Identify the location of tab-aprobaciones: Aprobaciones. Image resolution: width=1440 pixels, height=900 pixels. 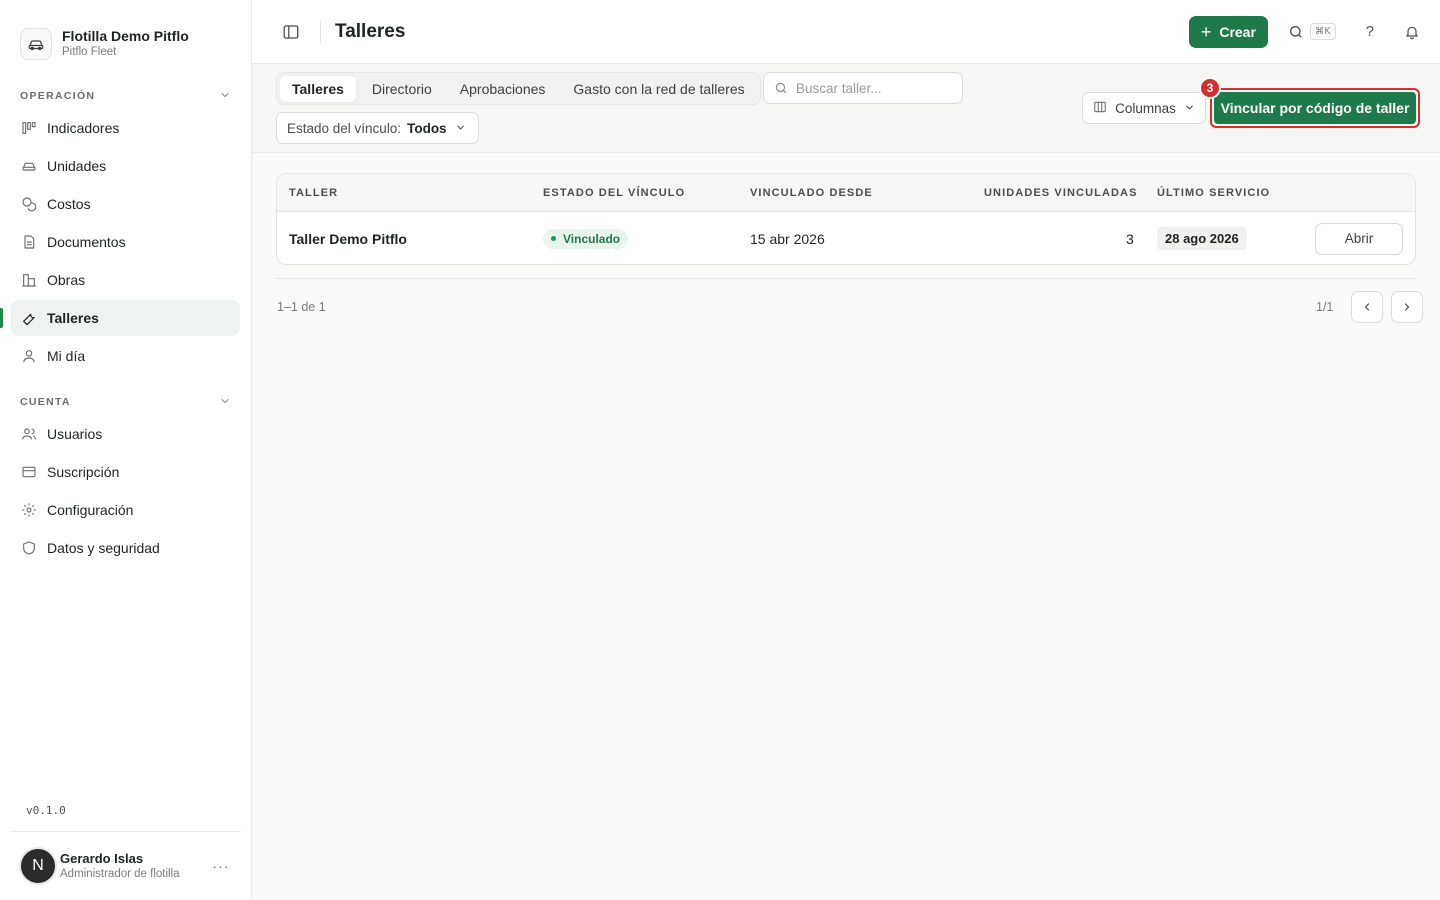
(503, 89).